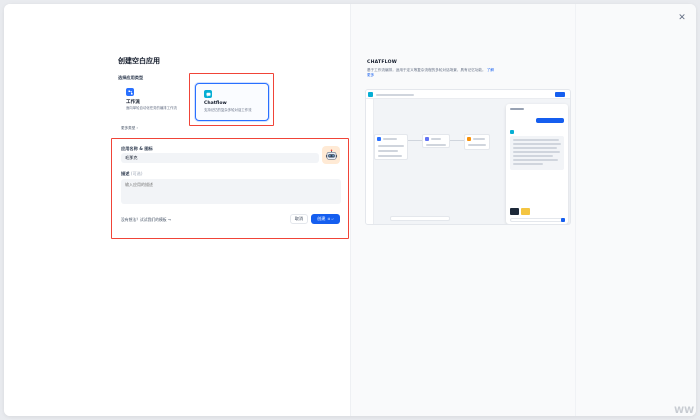 This screenshot has height=420, width=700. What do you see at coordinates (151, 108) in the screenshot?
I see `card-desc: 面向单轮自动化任务的编排工作流` at bounding box center [151, 108].